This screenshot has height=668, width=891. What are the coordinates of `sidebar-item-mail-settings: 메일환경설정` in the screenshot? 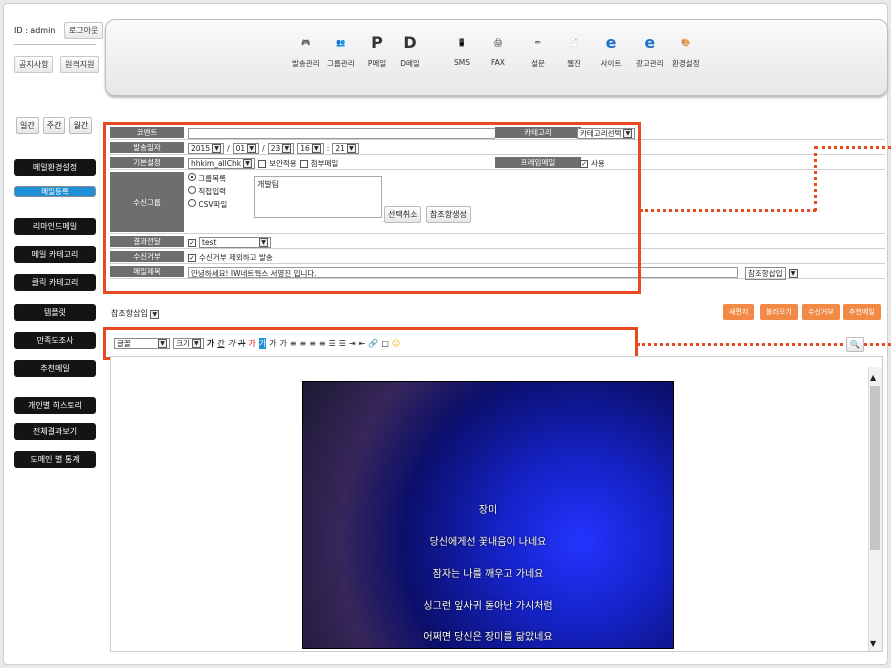 It's located at (55, 167).